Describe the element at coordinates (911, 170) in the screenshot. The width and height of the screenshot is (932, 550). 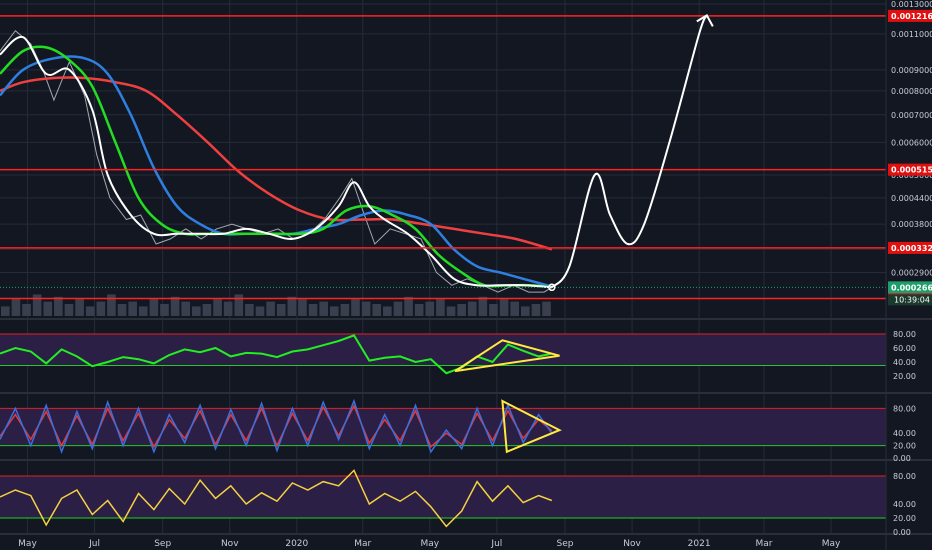
I see `level-label: 0.0005152` at that location.